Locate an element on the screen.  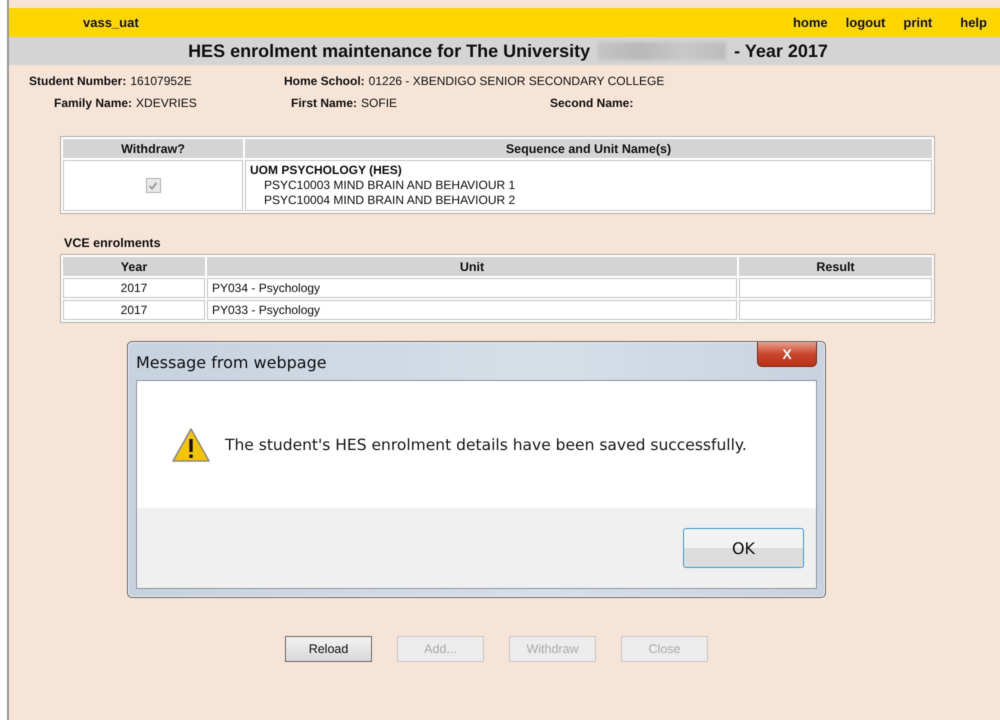
unit-name: PSYC10003 MIND BRAIN AND BEHAVIOUR 1 is located at coordinates (389, 185).